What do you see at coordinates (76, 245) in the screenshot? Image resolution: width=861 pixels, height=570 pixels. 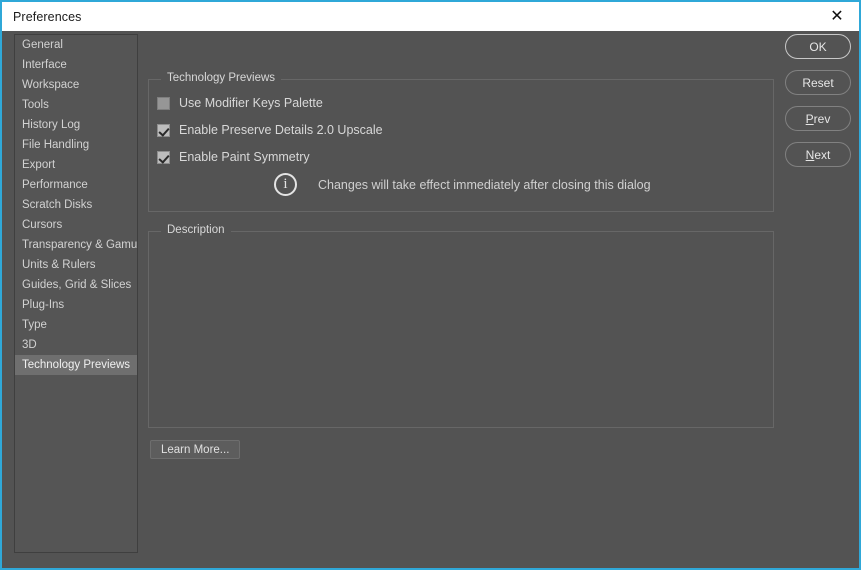 I see `sidebar-item-transparency-gamut: Transparency & Gamut` at bounding box center [76, 245].